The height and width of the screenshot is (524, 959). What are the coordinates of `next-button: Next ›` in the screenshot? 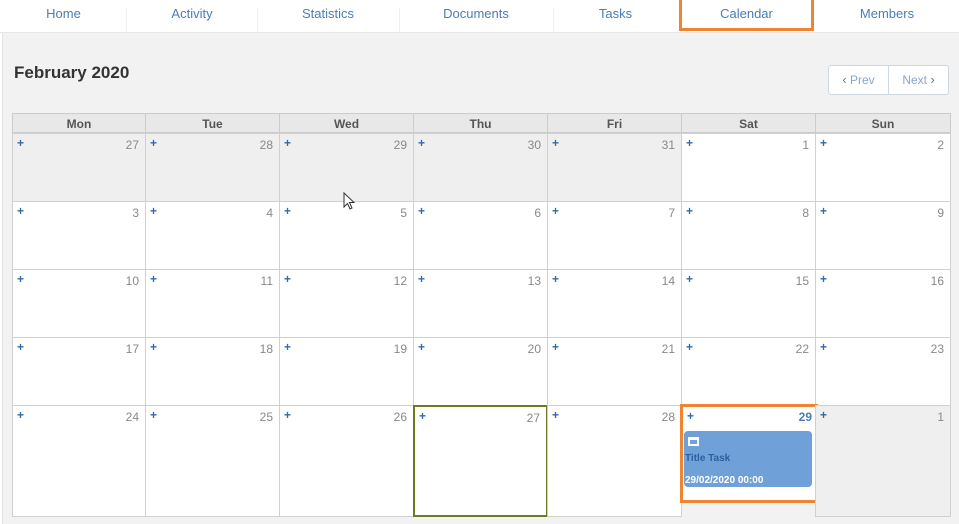 It's located at (918, 80).